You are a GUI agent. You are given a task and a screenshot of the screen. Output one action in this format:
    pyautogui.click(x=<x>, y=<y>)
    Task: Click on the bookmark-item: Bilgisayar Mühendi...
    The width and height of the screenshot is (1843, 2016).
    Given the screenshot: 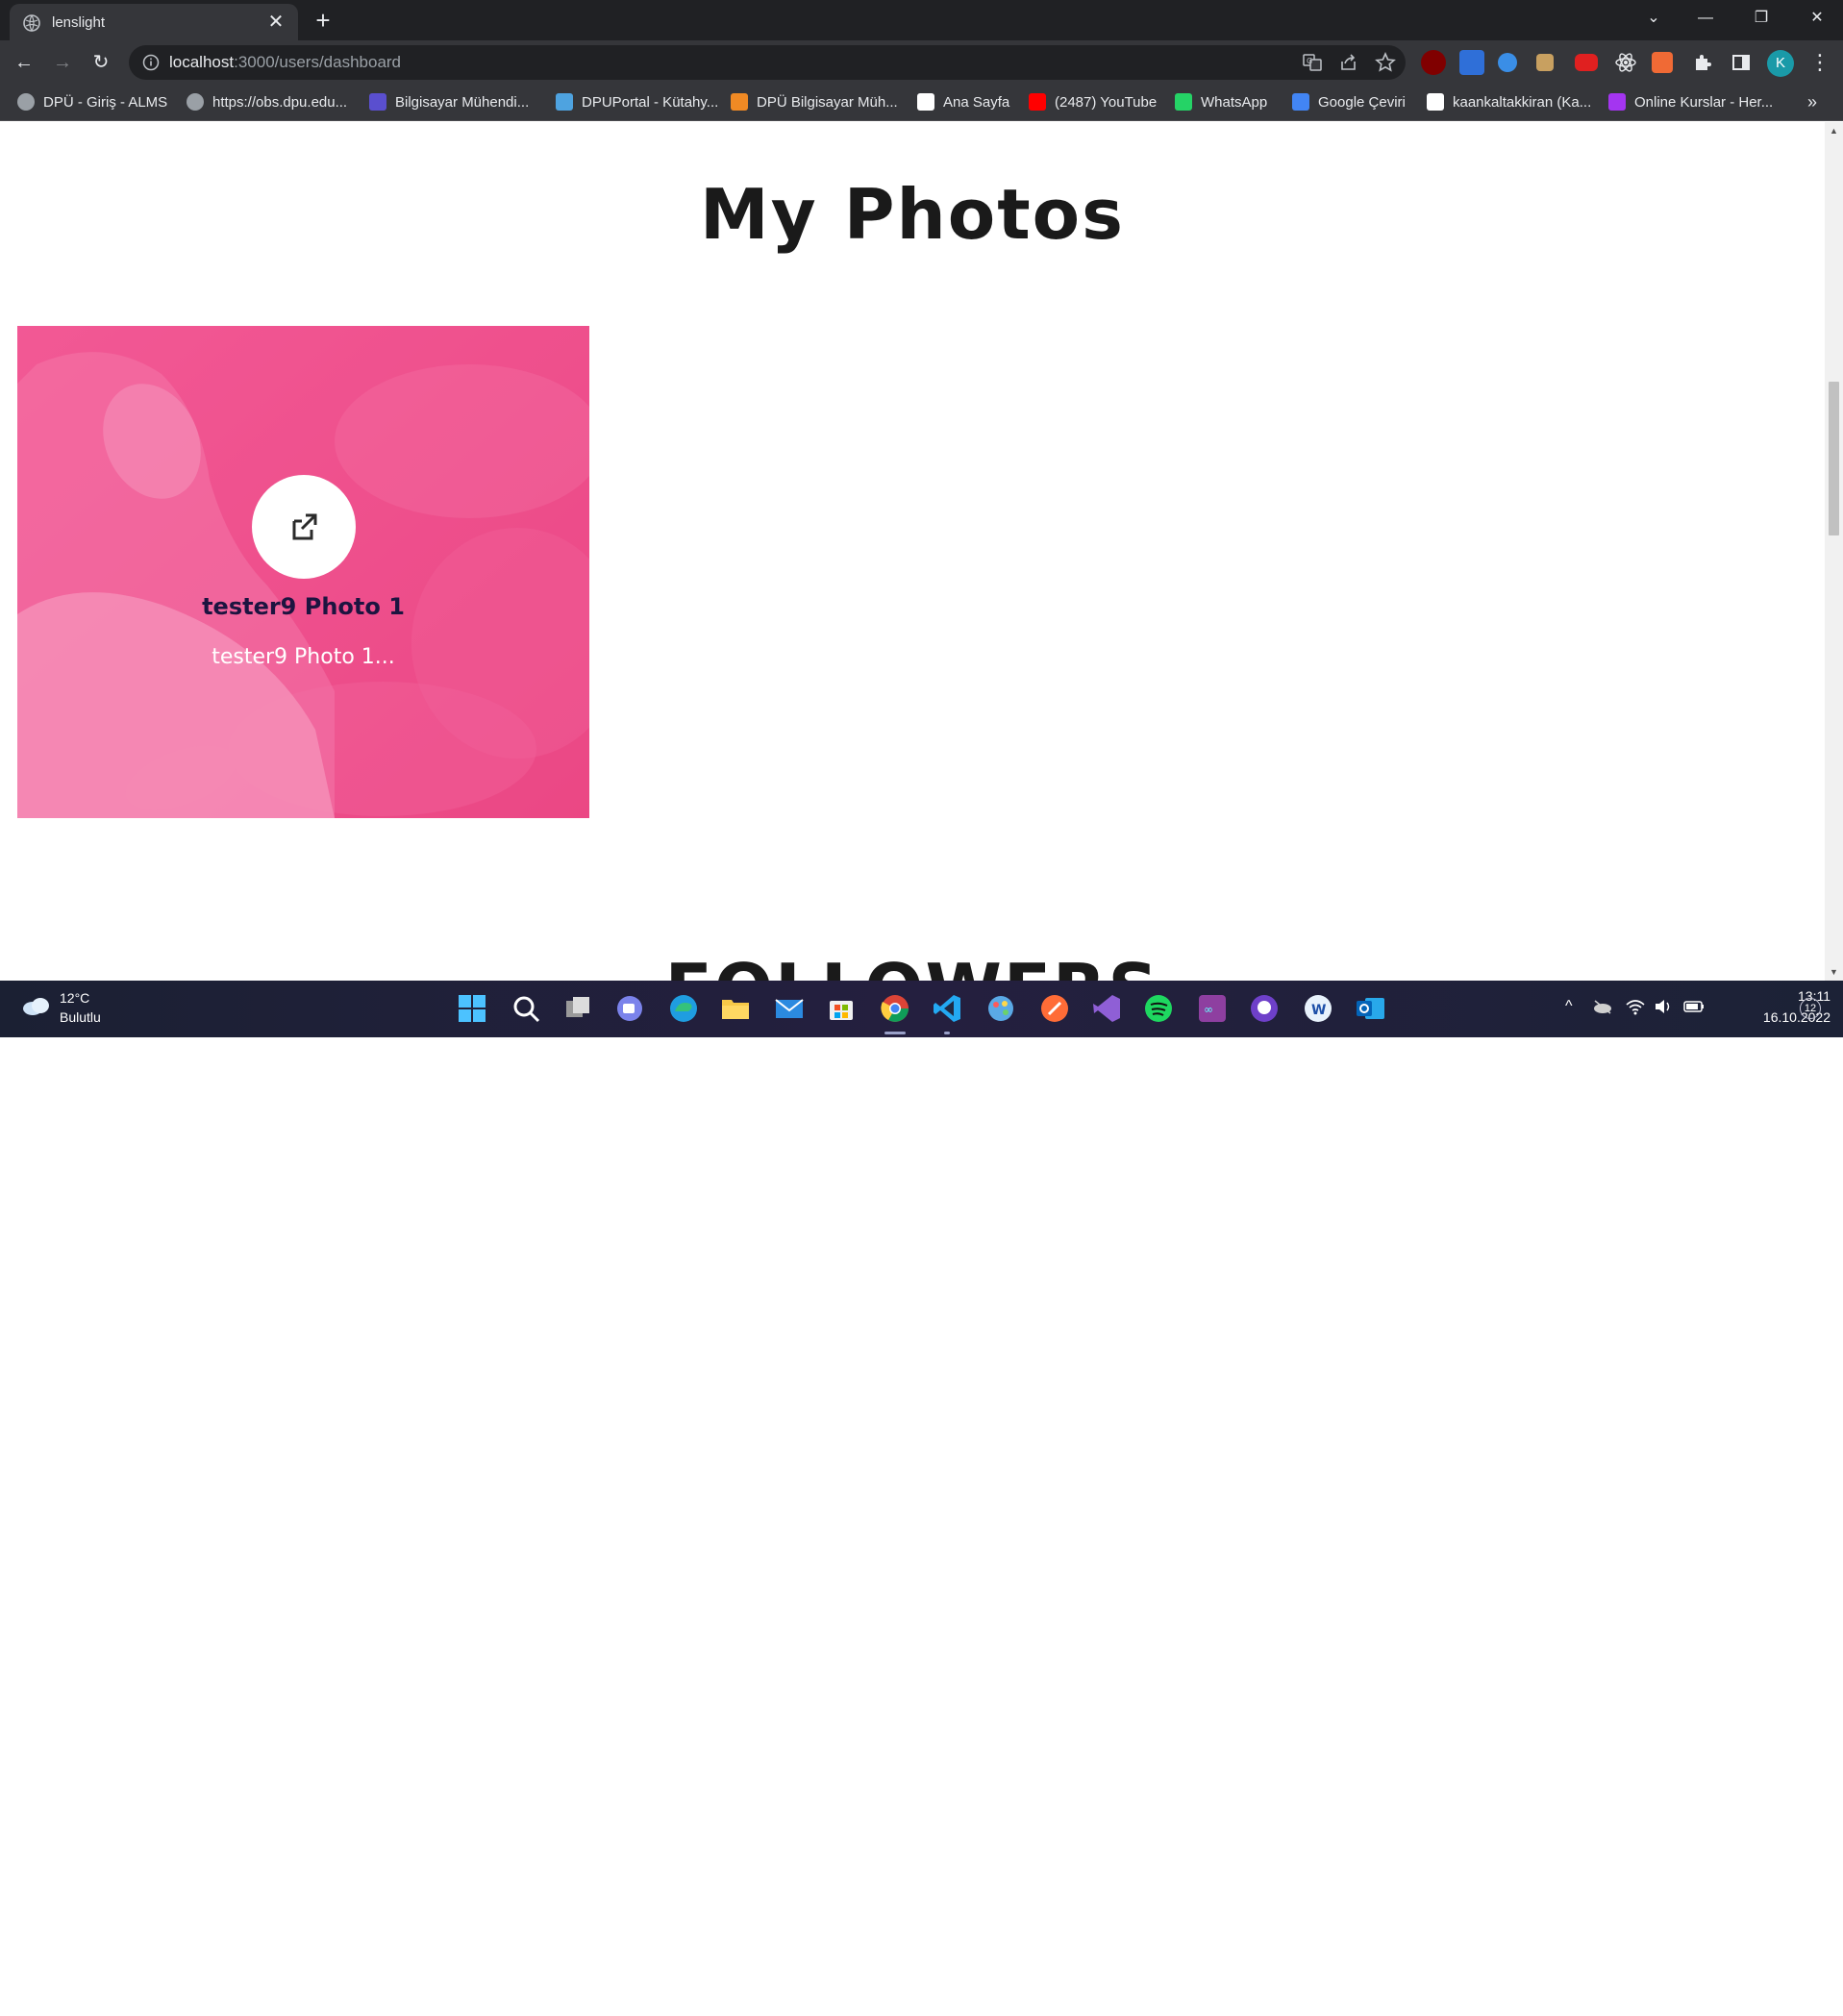 What is the action you would take?
    pyautogui.click(x=449, y=102)
    